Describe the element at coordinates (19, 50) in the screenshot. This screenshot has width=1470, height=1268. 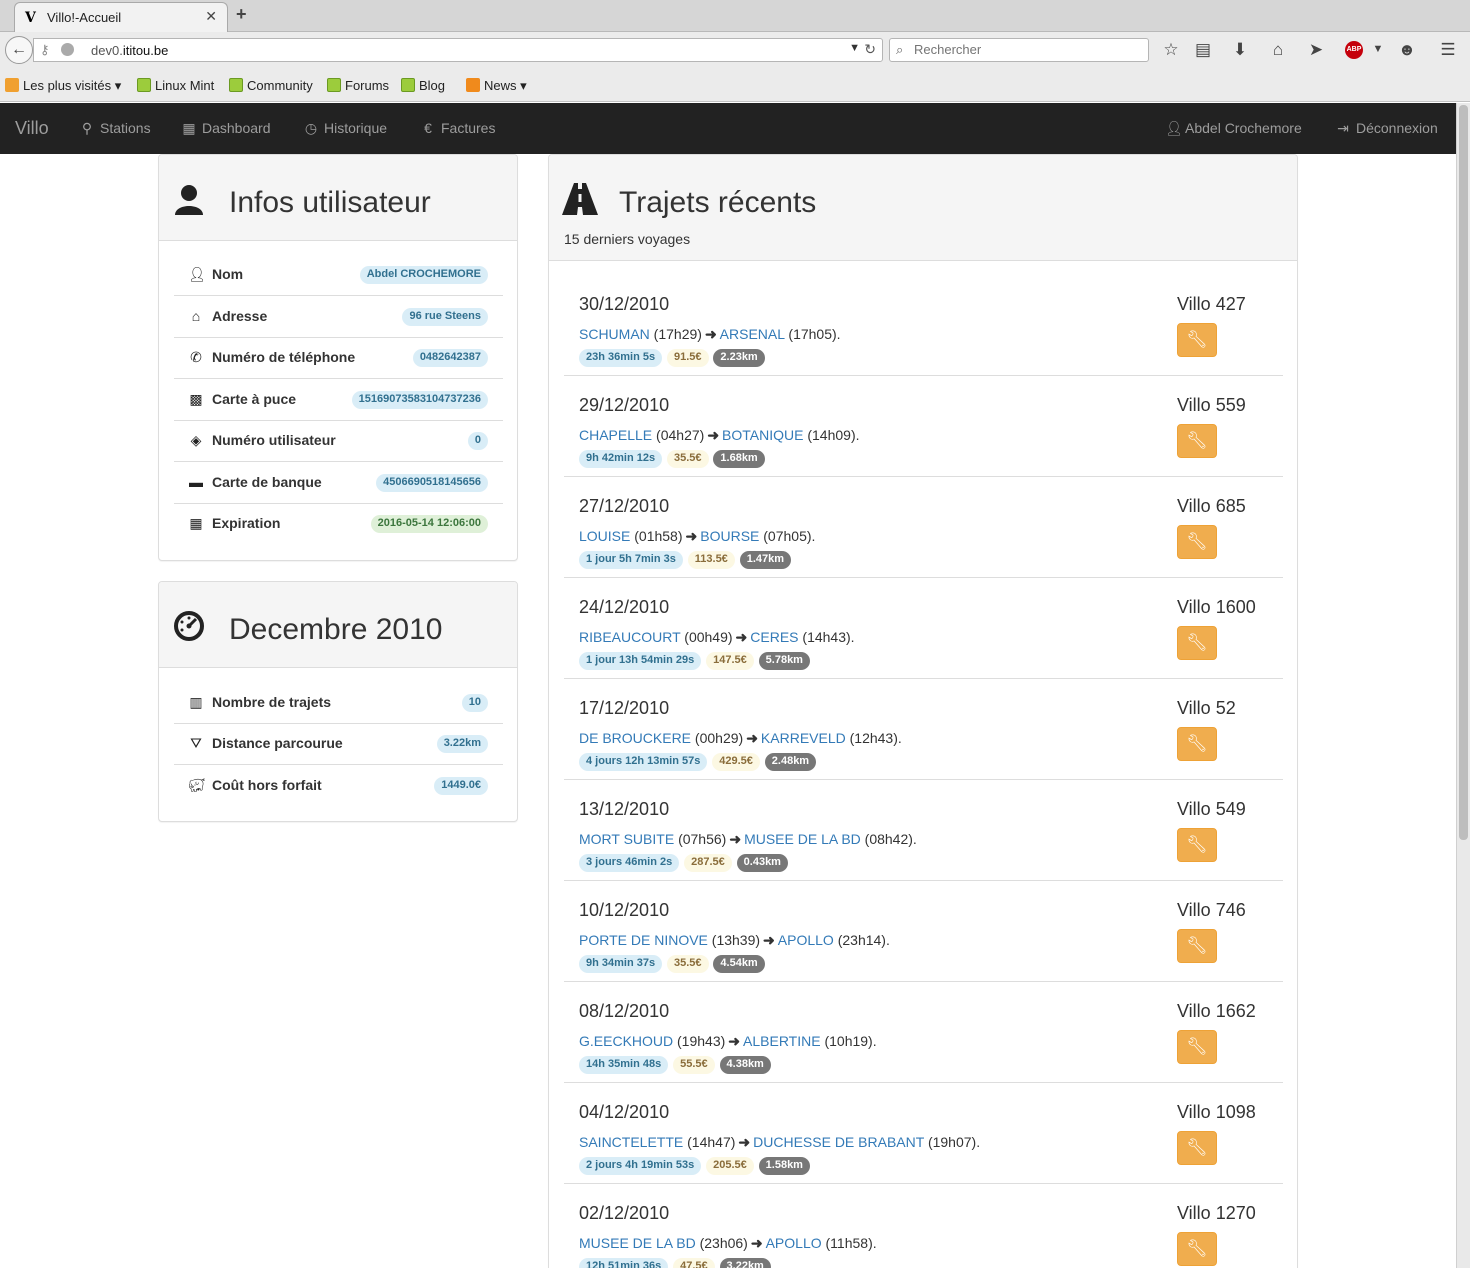
I see `back-arrow-icon: ←` at that location.